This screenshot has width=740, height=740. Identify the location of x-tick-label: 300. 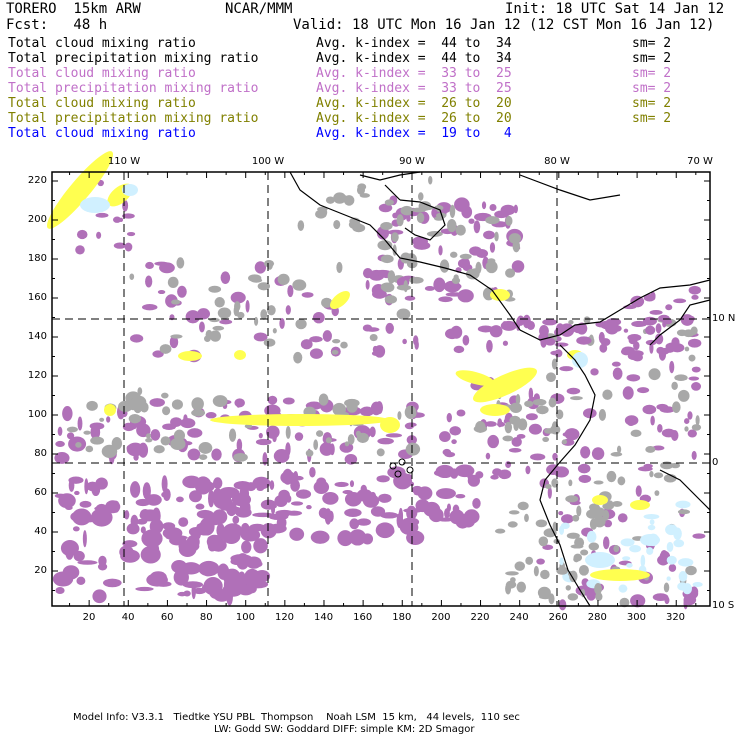
(636, 617).